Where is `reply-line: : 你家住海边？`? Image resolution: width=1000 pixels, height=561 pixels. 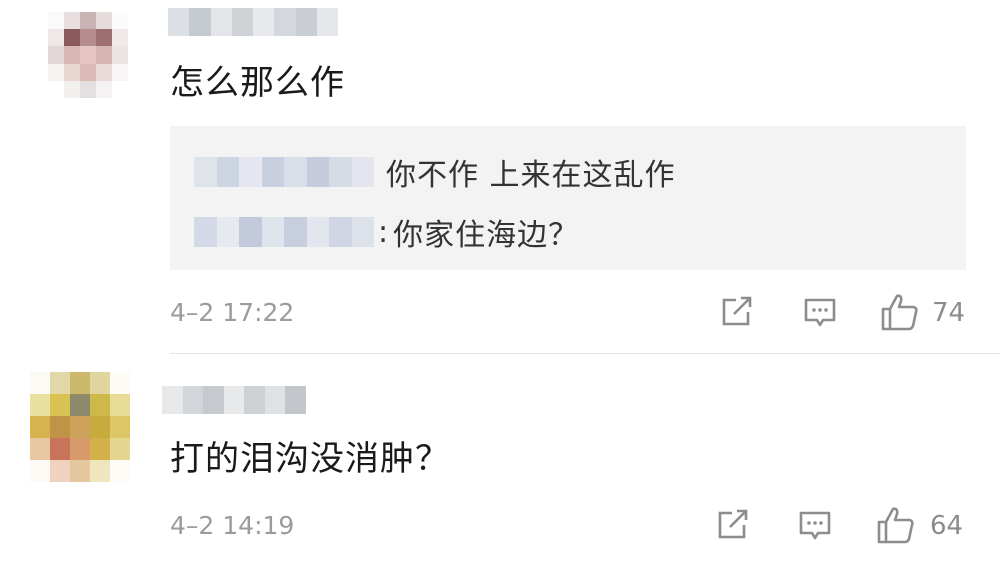
reply-line: : 你家住海边？ is located at coordinates (386, 232).